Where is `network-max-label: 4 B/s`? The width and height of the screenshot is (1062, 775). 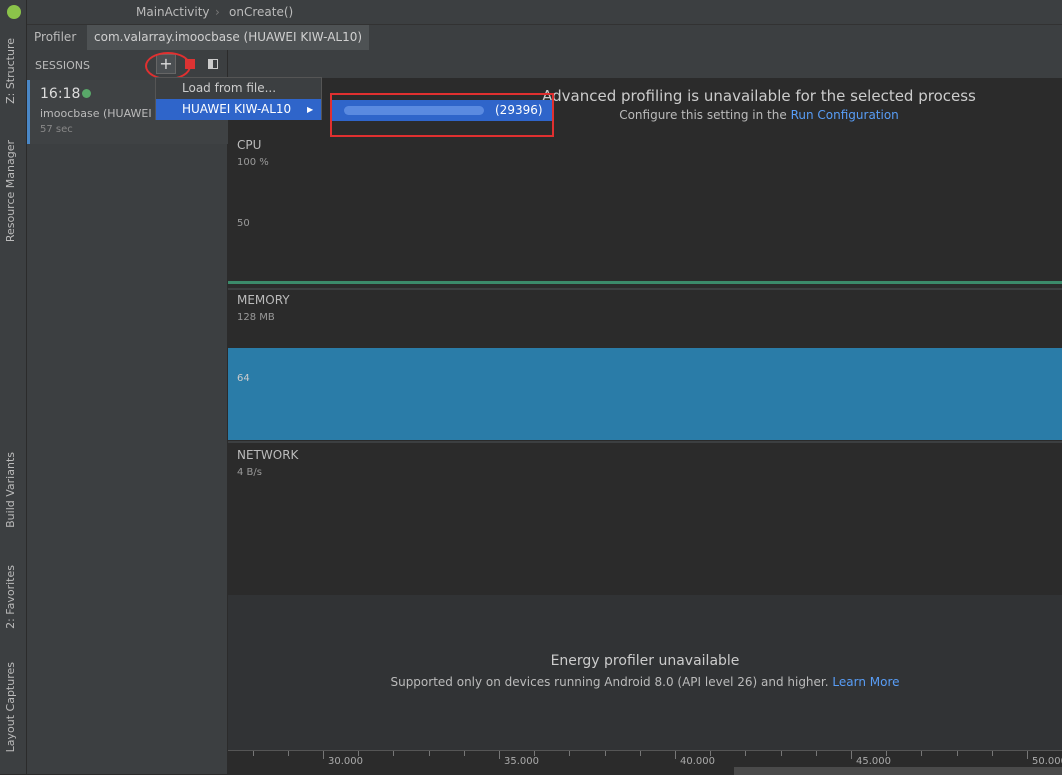 network-max-label: 4 B/s is located at coordinates (249, 472).